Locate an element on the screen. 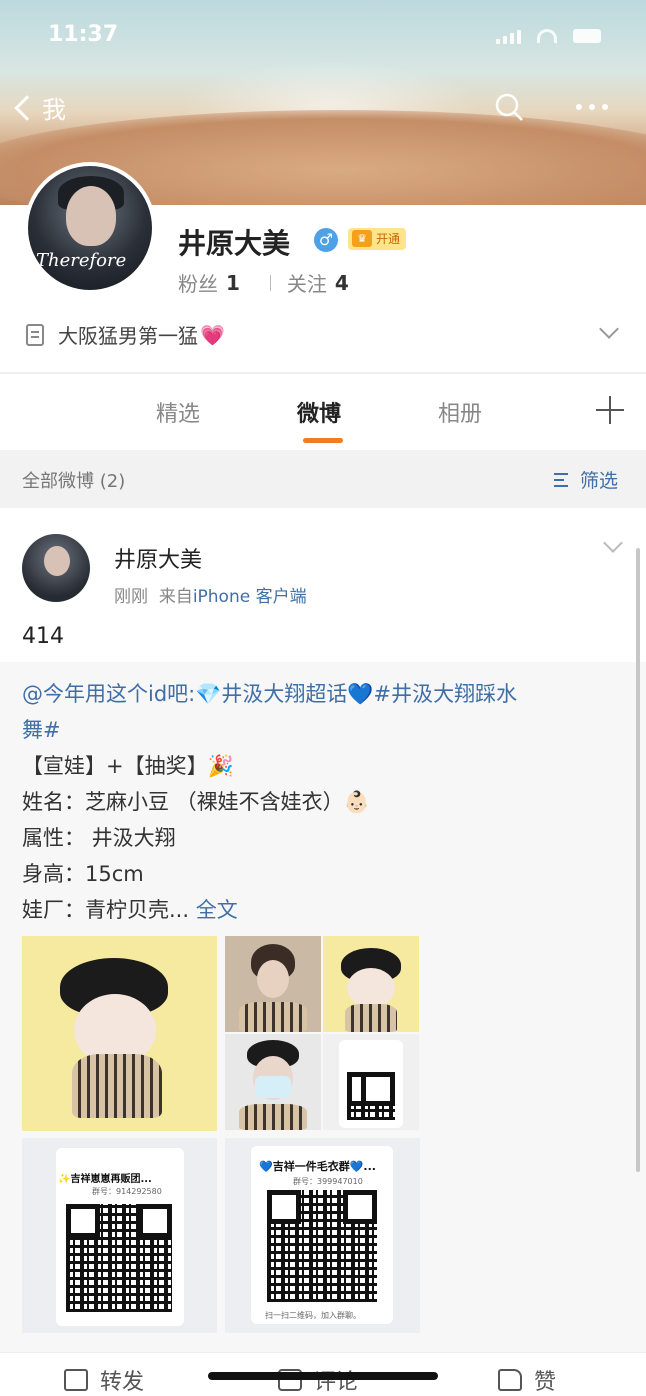 Image resolution: width=646 pixels, height=1396 pixels. repost-line-2: 舞# is located at coordinates (41, 729).